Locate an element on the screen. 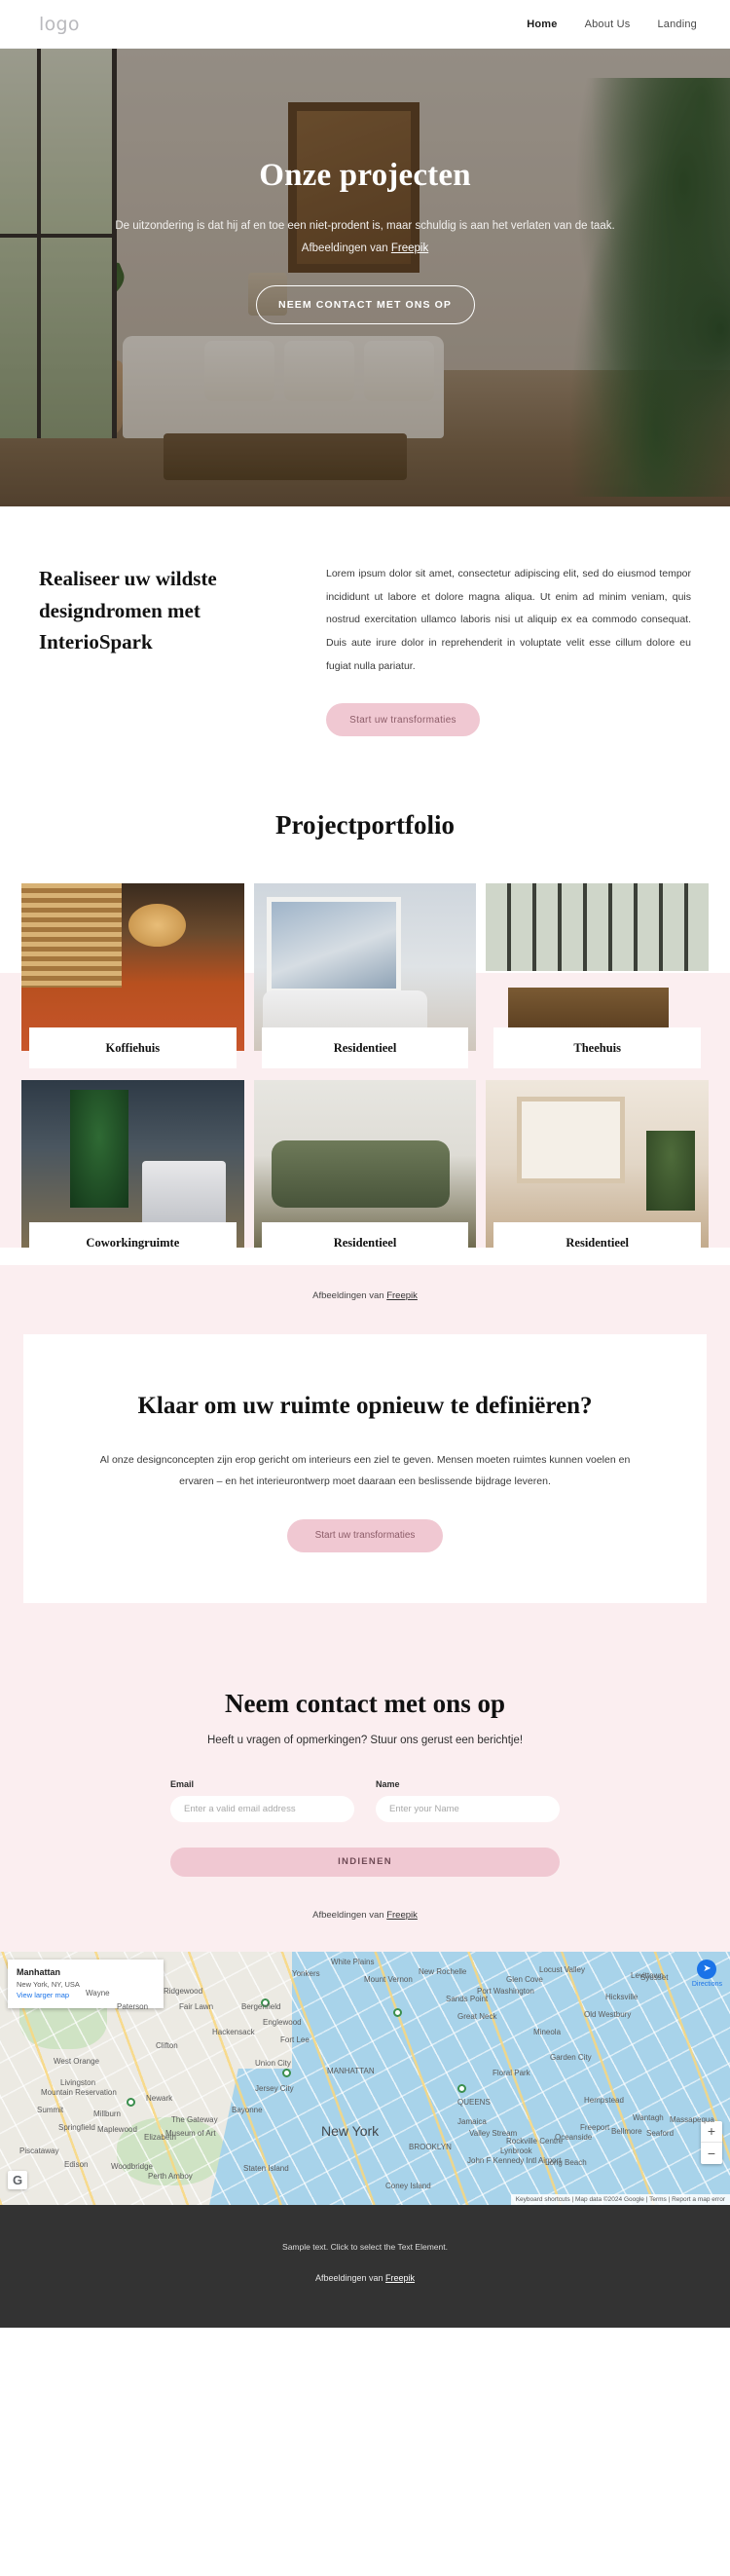 This screenshot has height=2576, width=730. portfolio-card-koffiehuis: Koffiehuis is located at coordinates (133, 976).